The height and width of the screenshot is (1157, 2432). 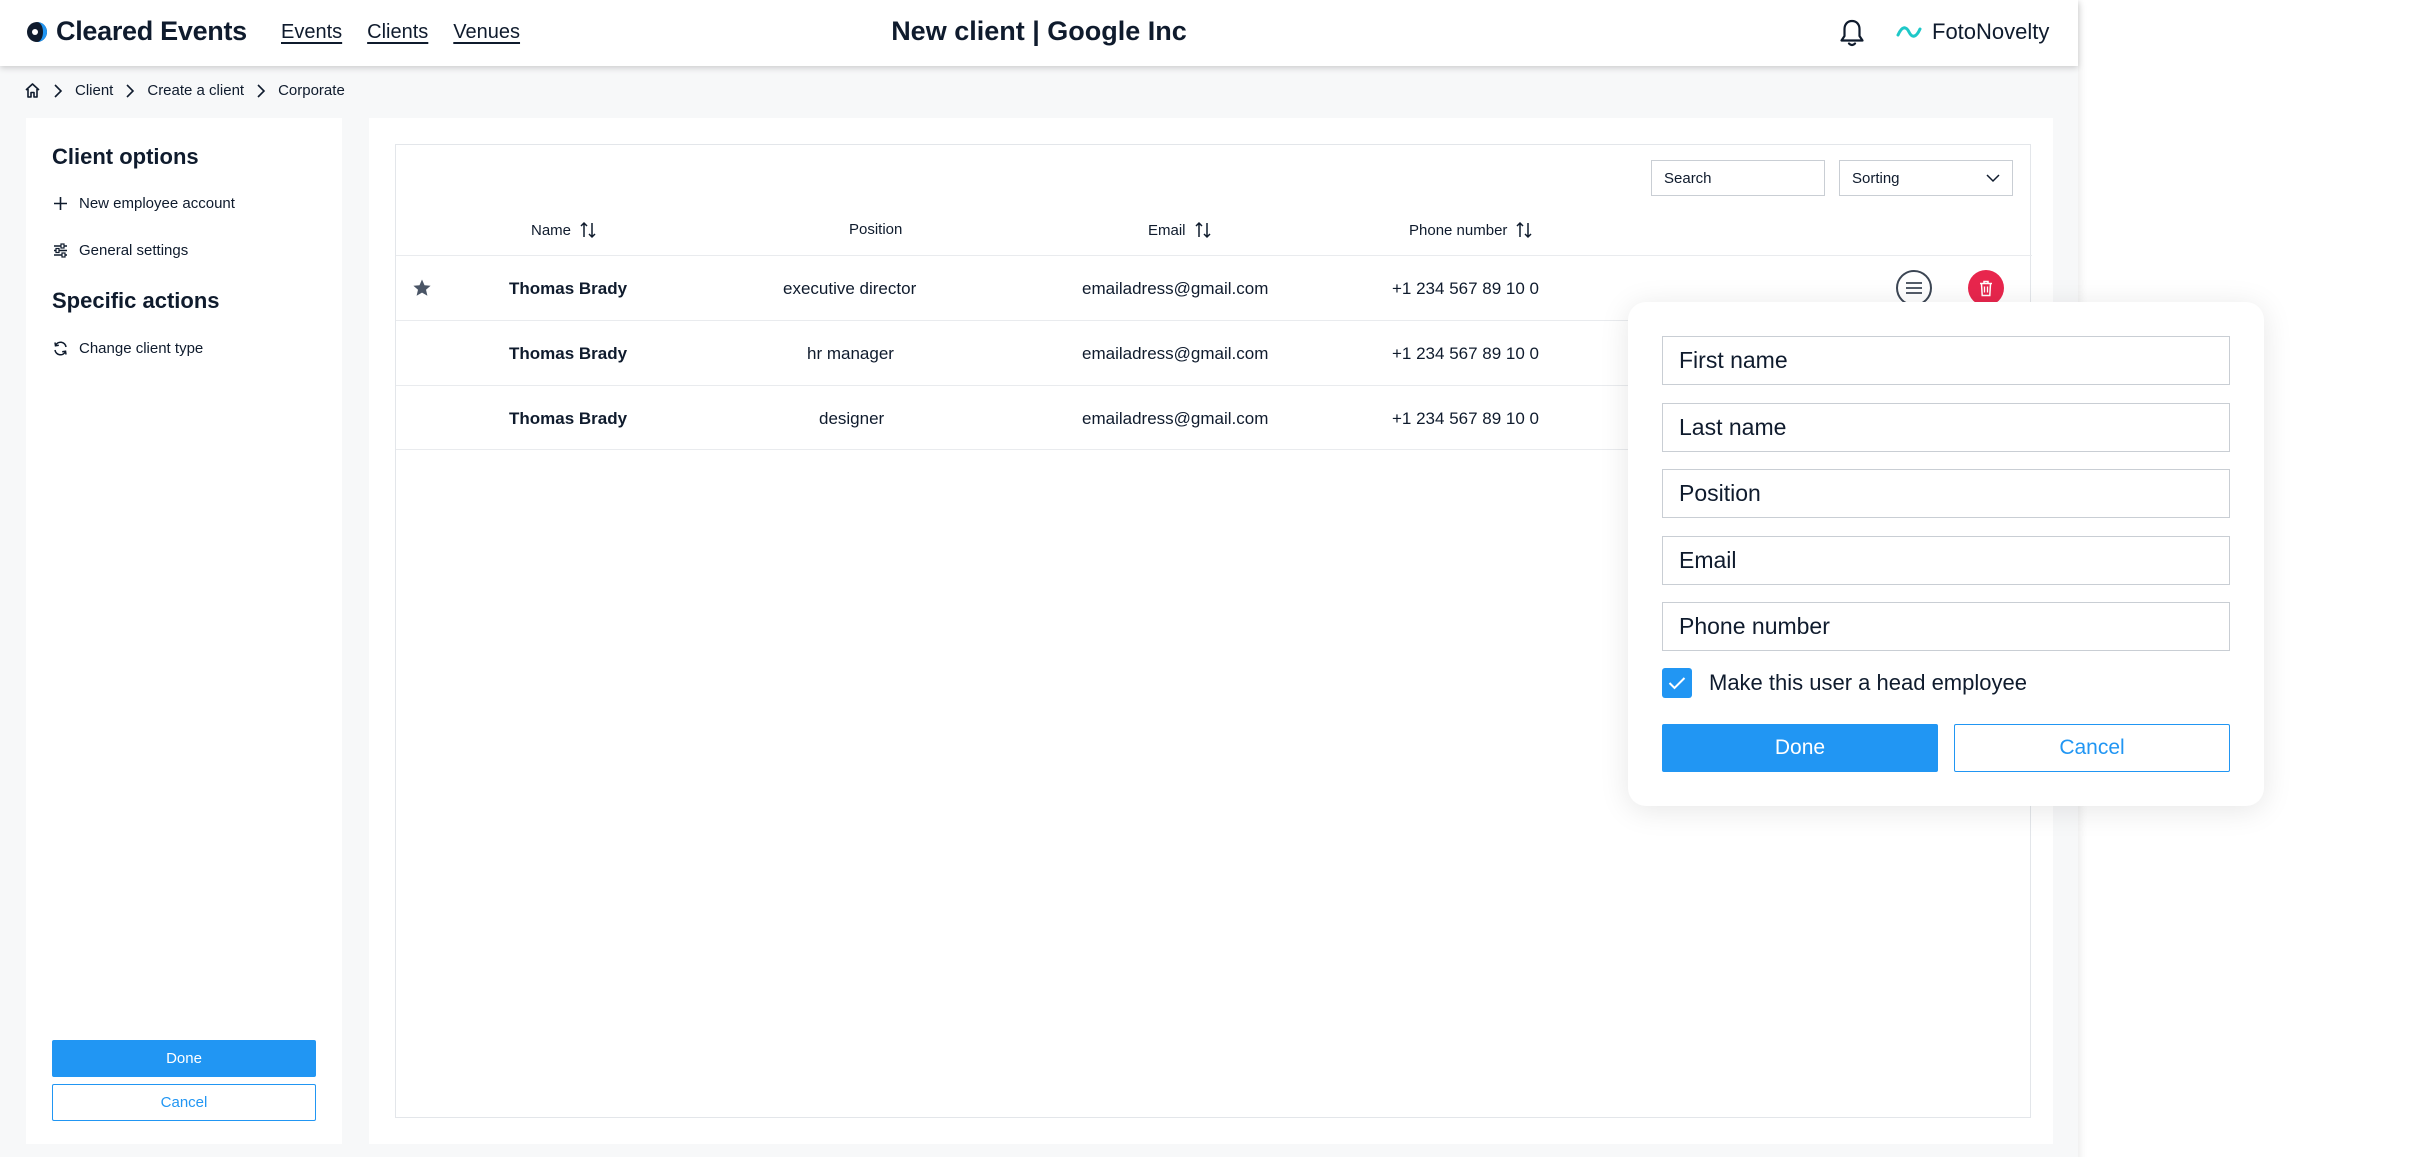 What do you see at coordinates (125, 156) in the screenshot?
I see `client-options-heading: Client options` at bounding box center [125, 156].